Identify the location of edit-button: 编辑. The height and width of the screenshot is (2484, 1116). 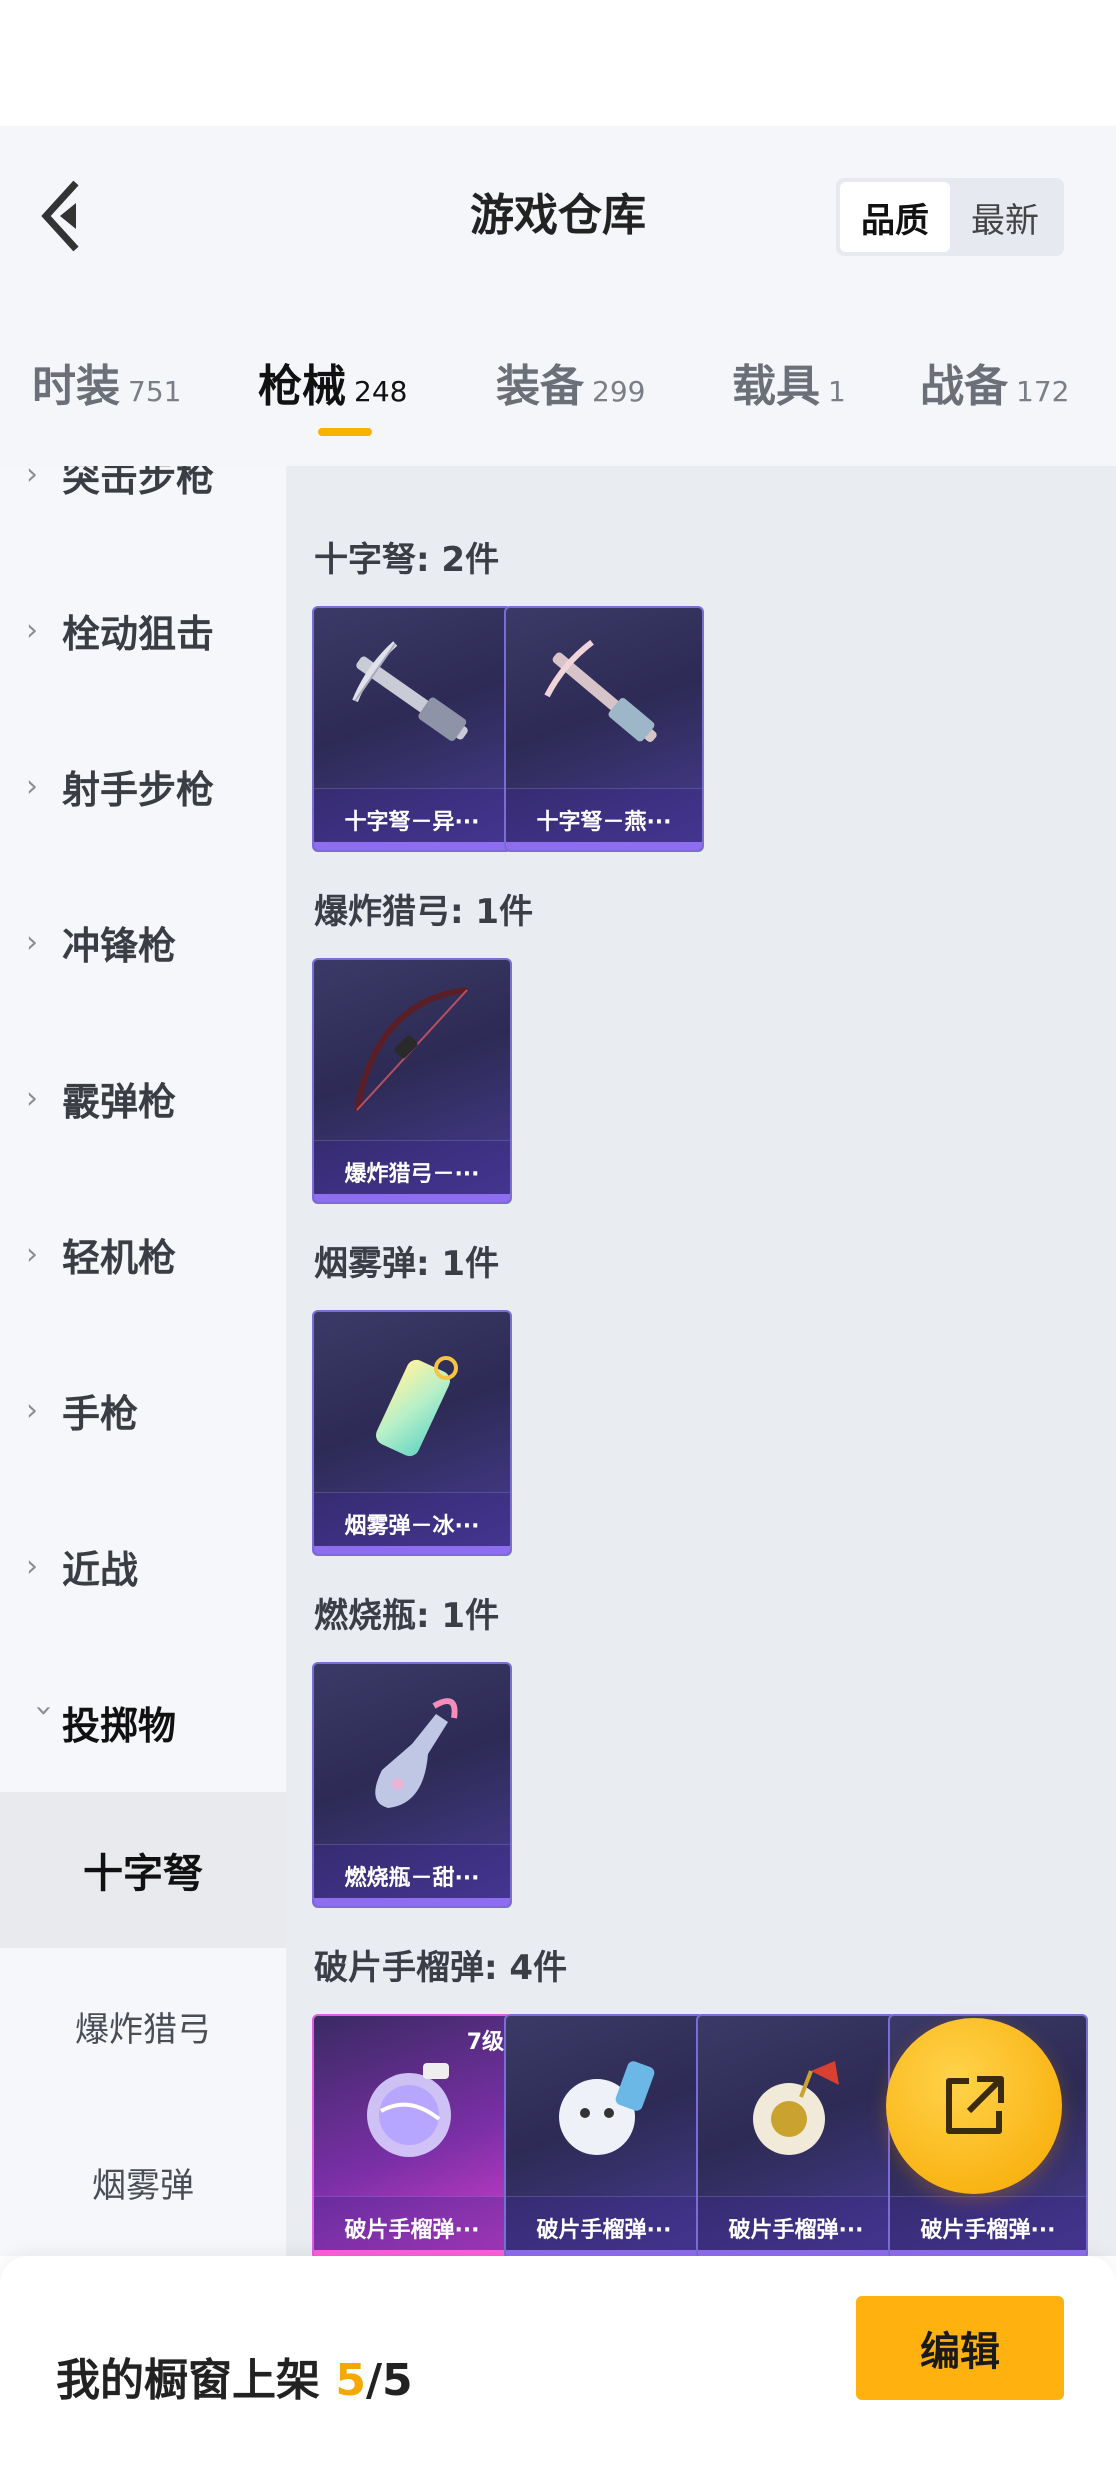
(960, 2348).